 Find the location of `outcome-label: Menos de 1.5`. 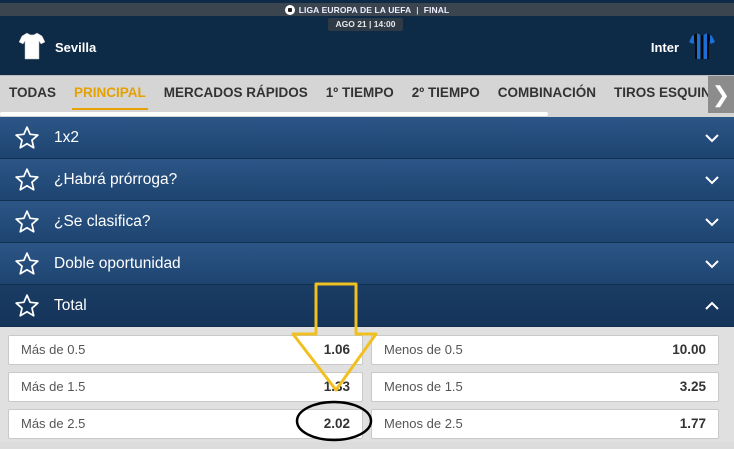

outcome-label: Menos de 1.5 is located at coordinates (423, 386).